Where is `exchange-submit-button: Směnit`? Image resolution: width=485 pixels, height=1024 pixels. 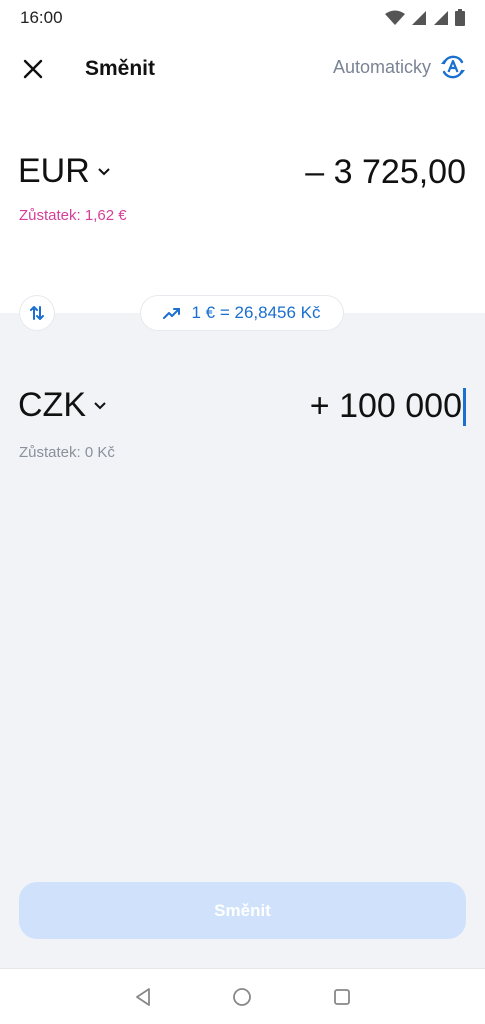
exchange-submit-button: Směnit is located at coordinates (242, 910).